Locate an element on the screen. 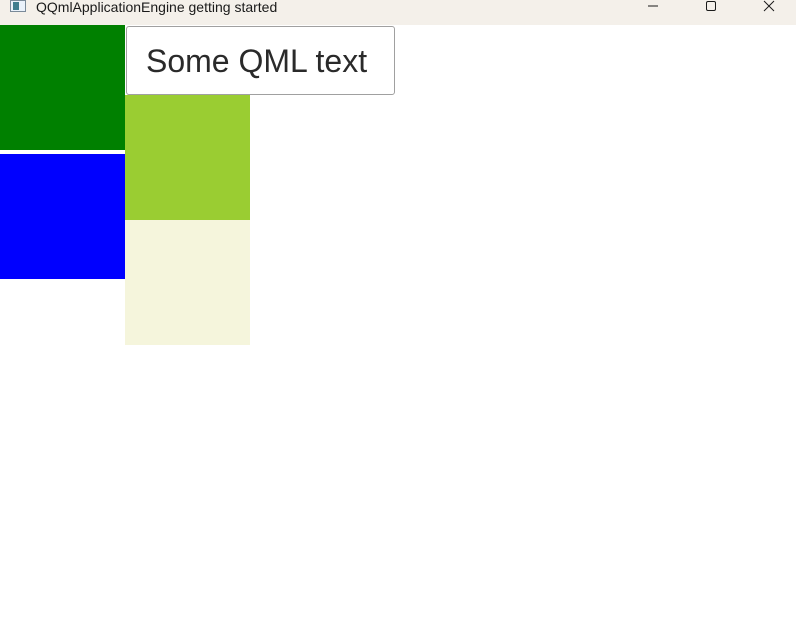 This screenshot has width=796, height=617. maximize-icon is located at coordinates (711, 6).